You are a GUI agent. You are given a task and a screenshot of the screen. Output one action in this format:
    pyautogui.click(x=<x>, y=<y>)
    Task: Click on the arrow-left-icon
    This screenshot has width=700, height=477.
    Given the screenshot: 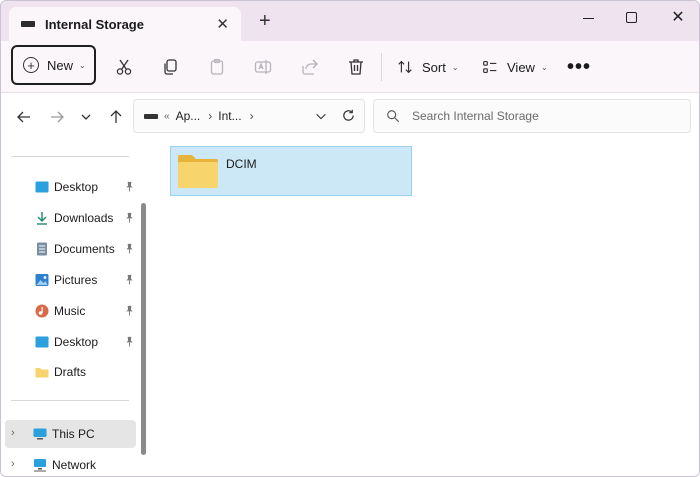 What is the action you would take?
    pyautogui.click(x=23, y=117)
    